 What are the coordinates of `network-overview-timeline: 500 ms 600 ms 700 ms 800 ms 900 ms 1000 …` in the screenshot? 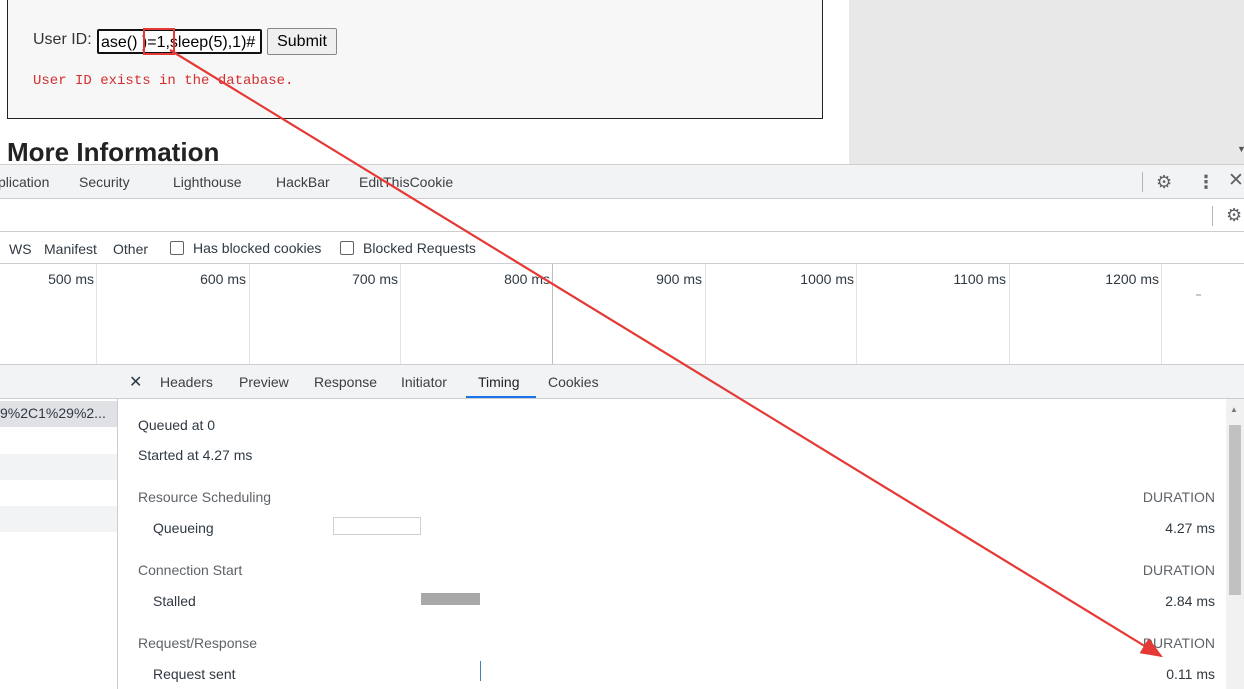 It's located at (622, 314).